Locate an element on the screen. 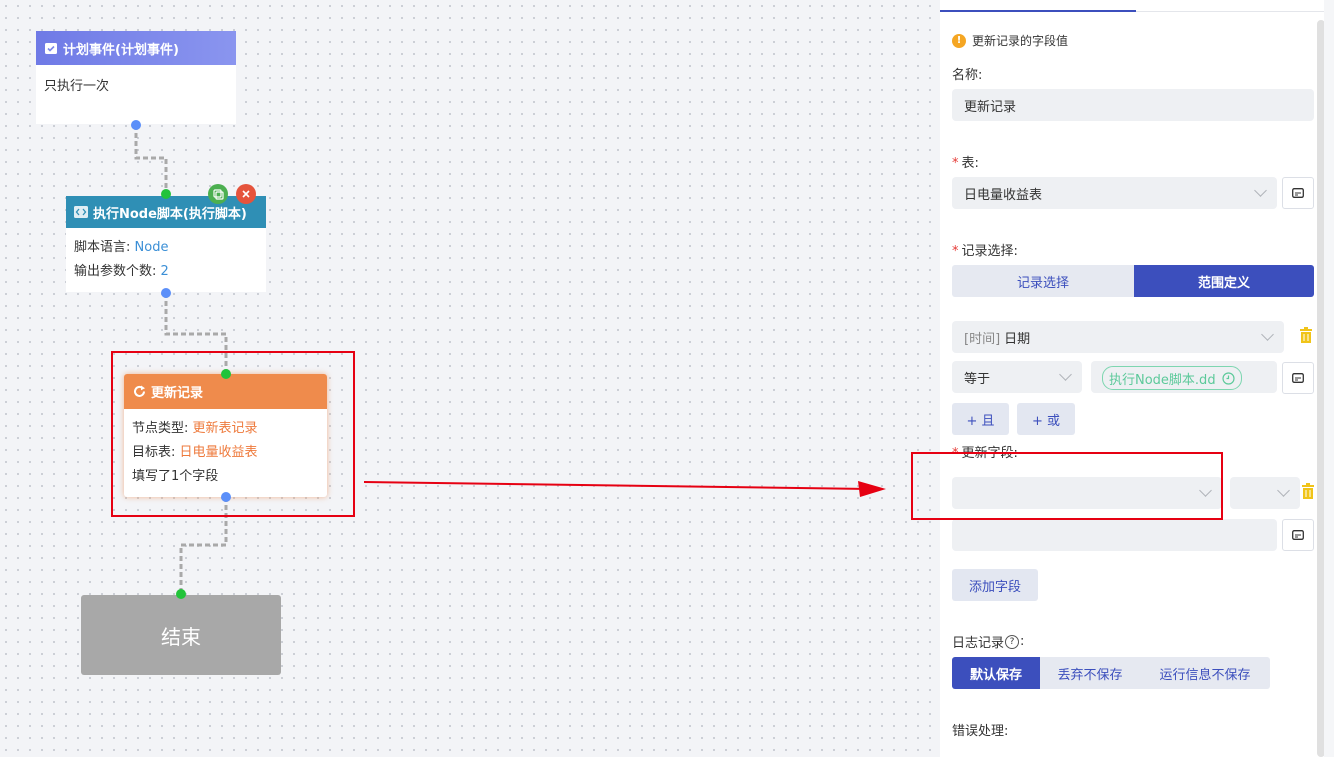 The height and width of the screenshot is (757, 1334). calendar-check-icon is located at coordinates (51, 48).